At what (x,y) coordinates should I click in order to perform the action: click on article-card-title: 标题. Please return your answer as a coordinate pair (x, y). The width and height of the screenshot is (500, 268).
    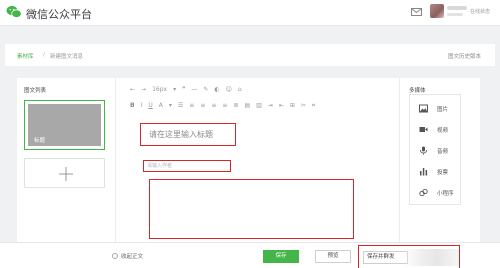
    Looking at the image, I should click on (40, 141).